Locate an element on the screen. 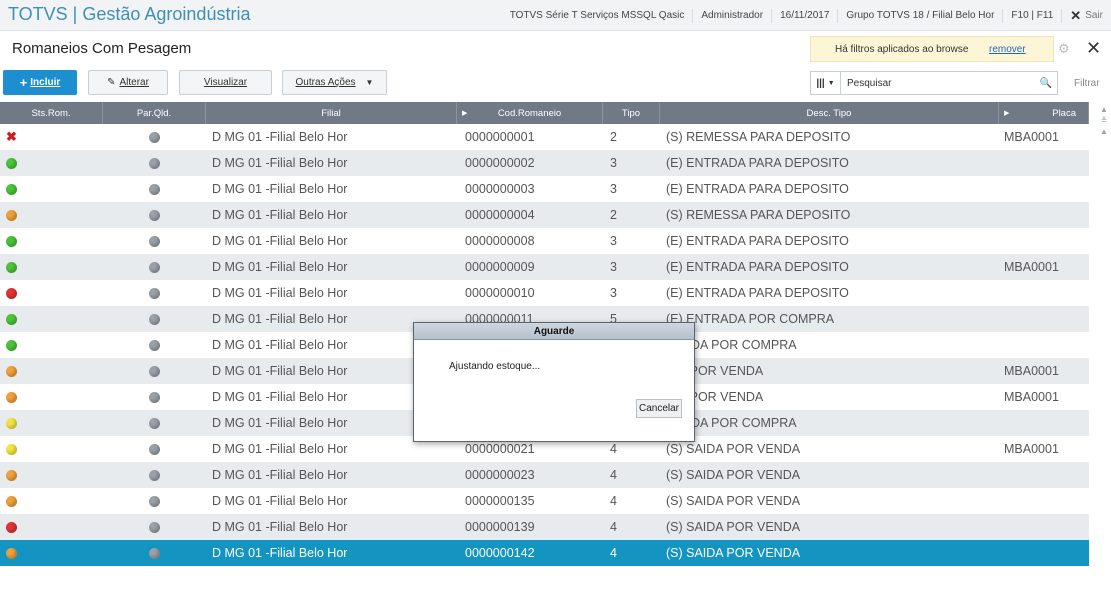 Image resolution: width=1111 pixels, height=597 pixels. cell-desc: TRADA POR COMPRA is located at coordinates (731, 345).